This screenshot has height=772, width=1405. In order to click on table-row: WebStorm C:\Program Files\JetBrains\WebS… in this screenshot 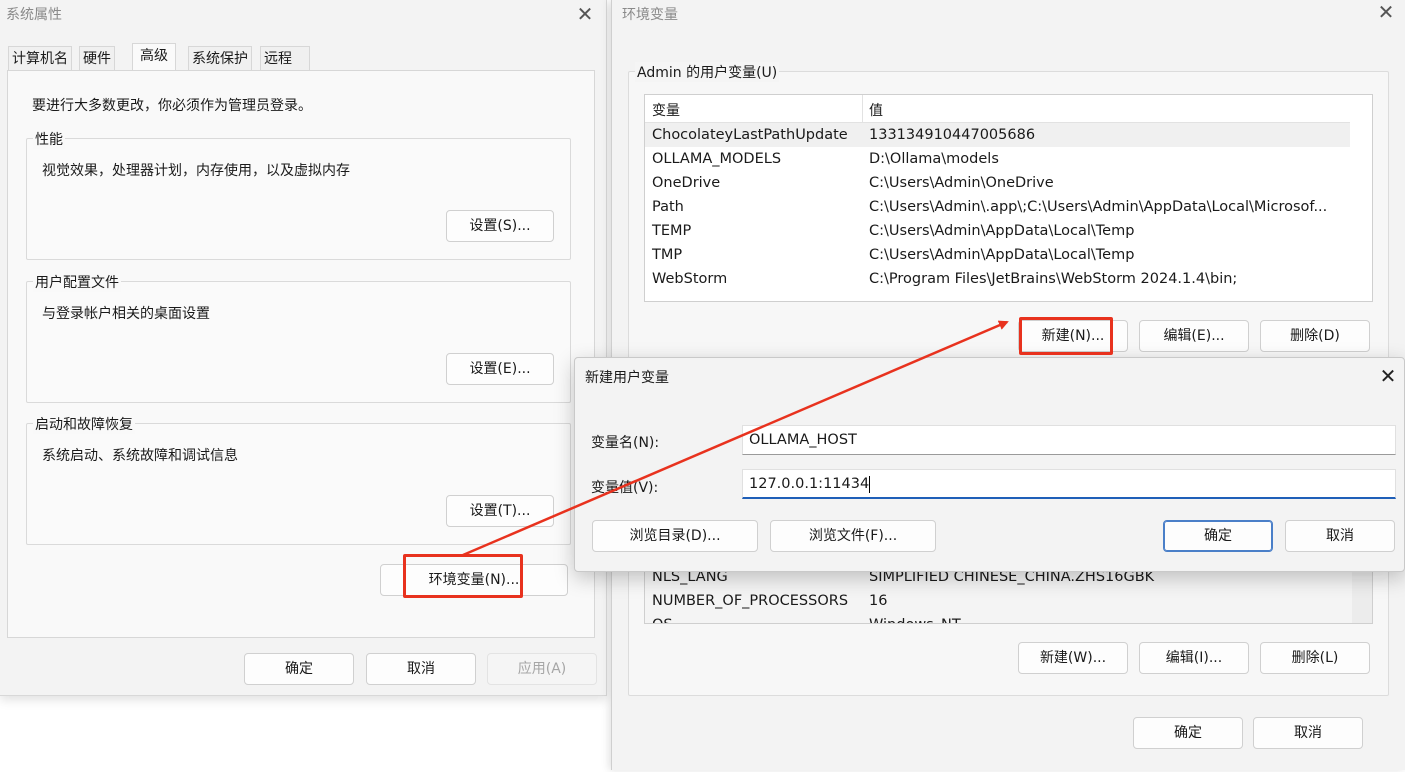, I will do `click(1008, 279)`.